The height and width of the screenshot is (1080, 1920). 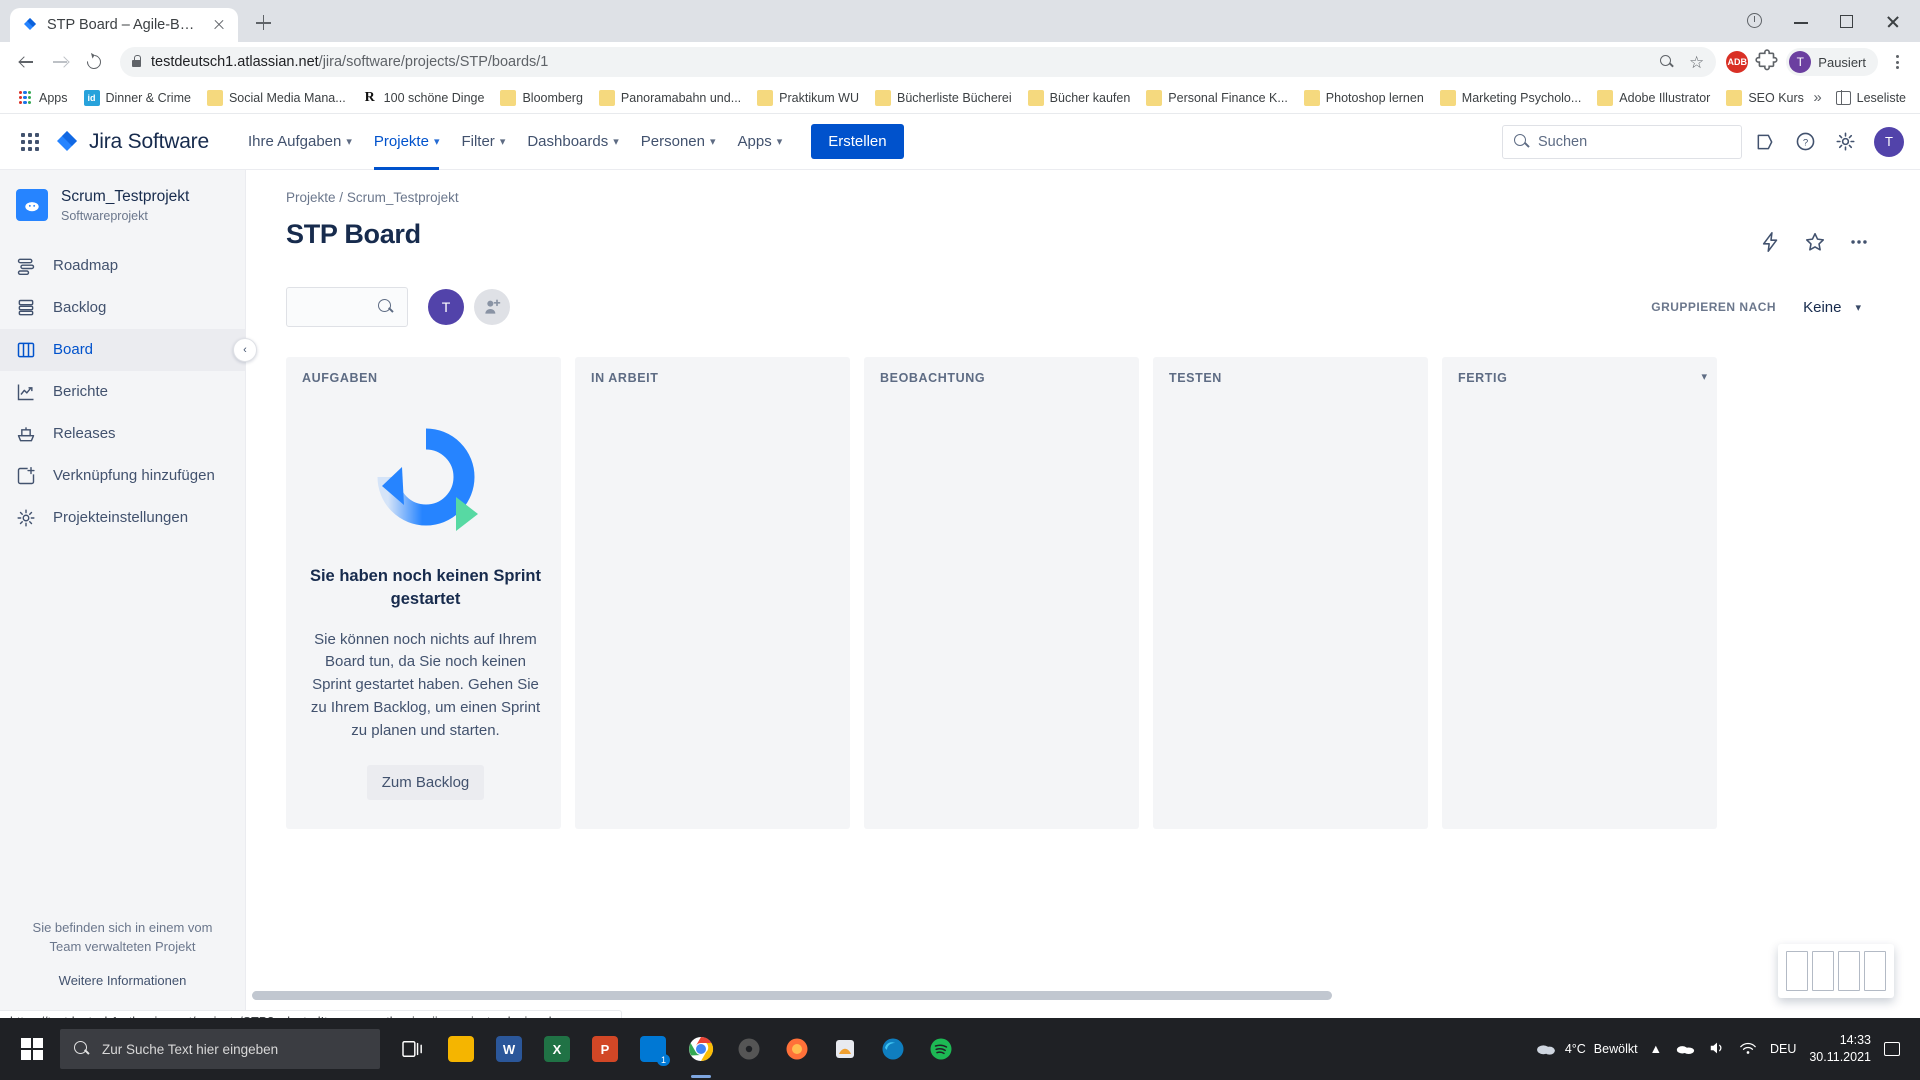 What do you see at coordinates (1815, 242) in the screenshot?
I see `star-favorite-icon` at bounding box center [1815, 242].